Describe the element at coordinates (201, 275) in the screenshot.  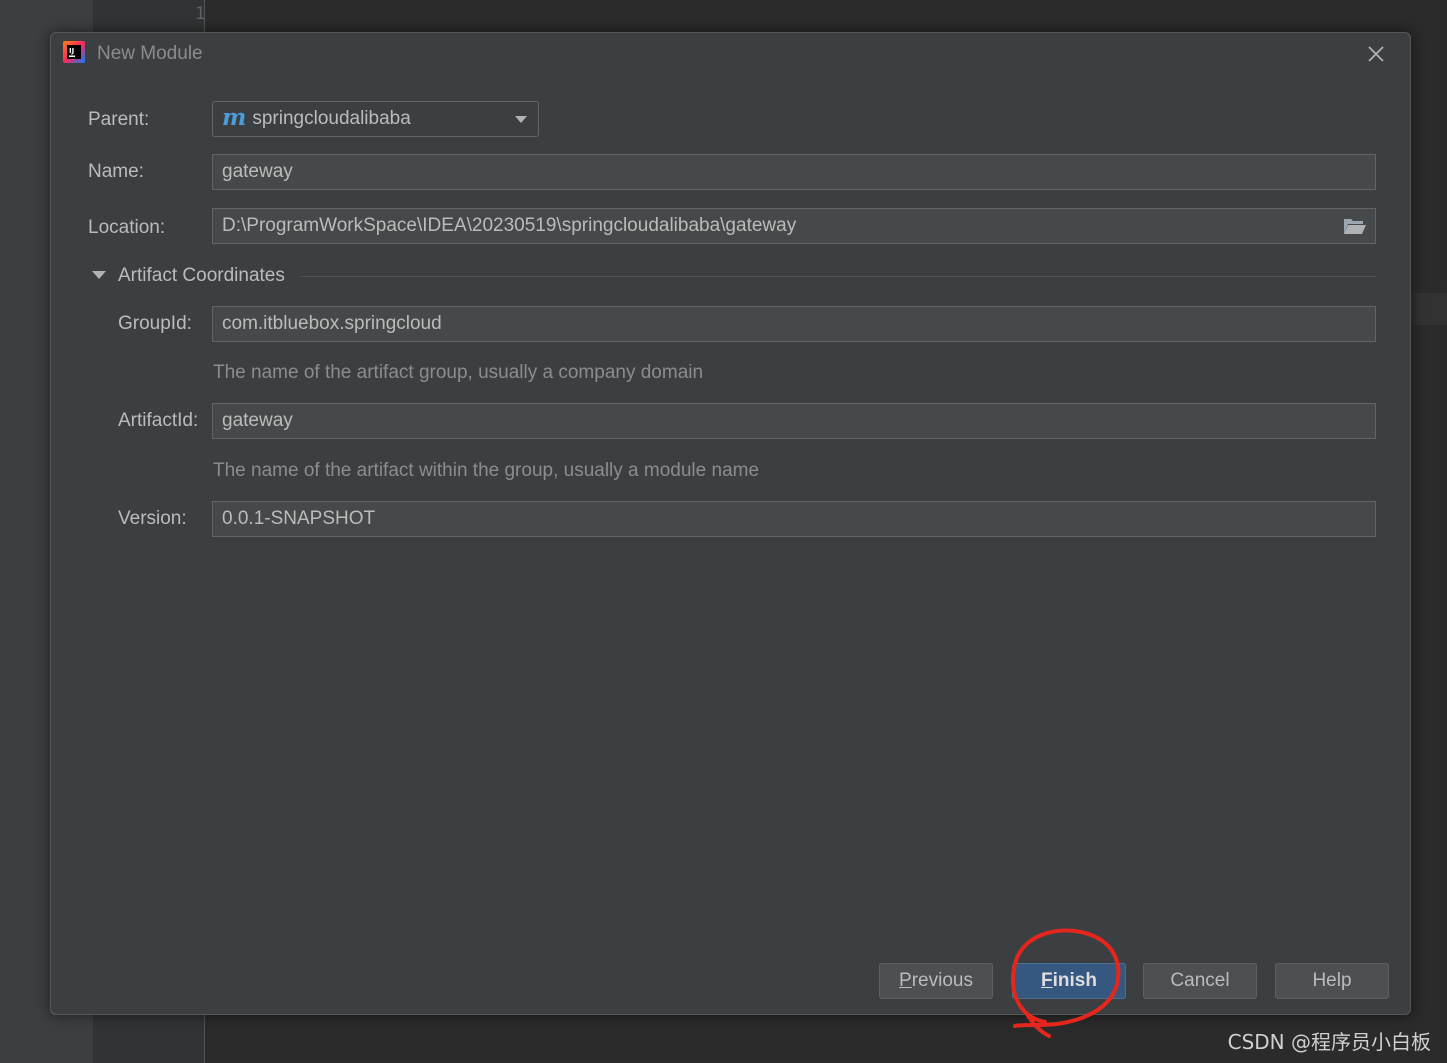
I see `artifact-section-title: Artifact Coordinates` at that location.